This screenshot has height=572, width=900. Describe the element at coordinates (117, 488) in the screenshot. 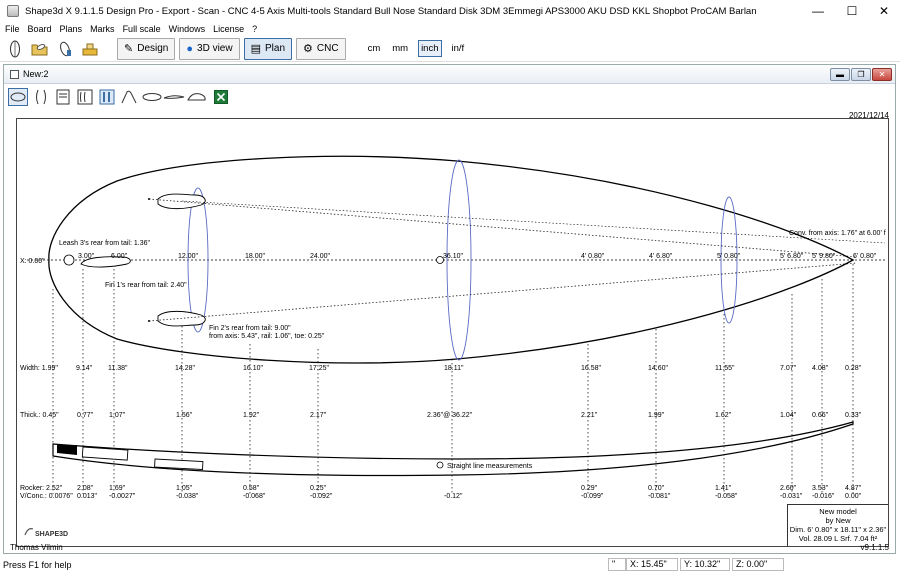

I see `svg-text: 1.69"` at that location.